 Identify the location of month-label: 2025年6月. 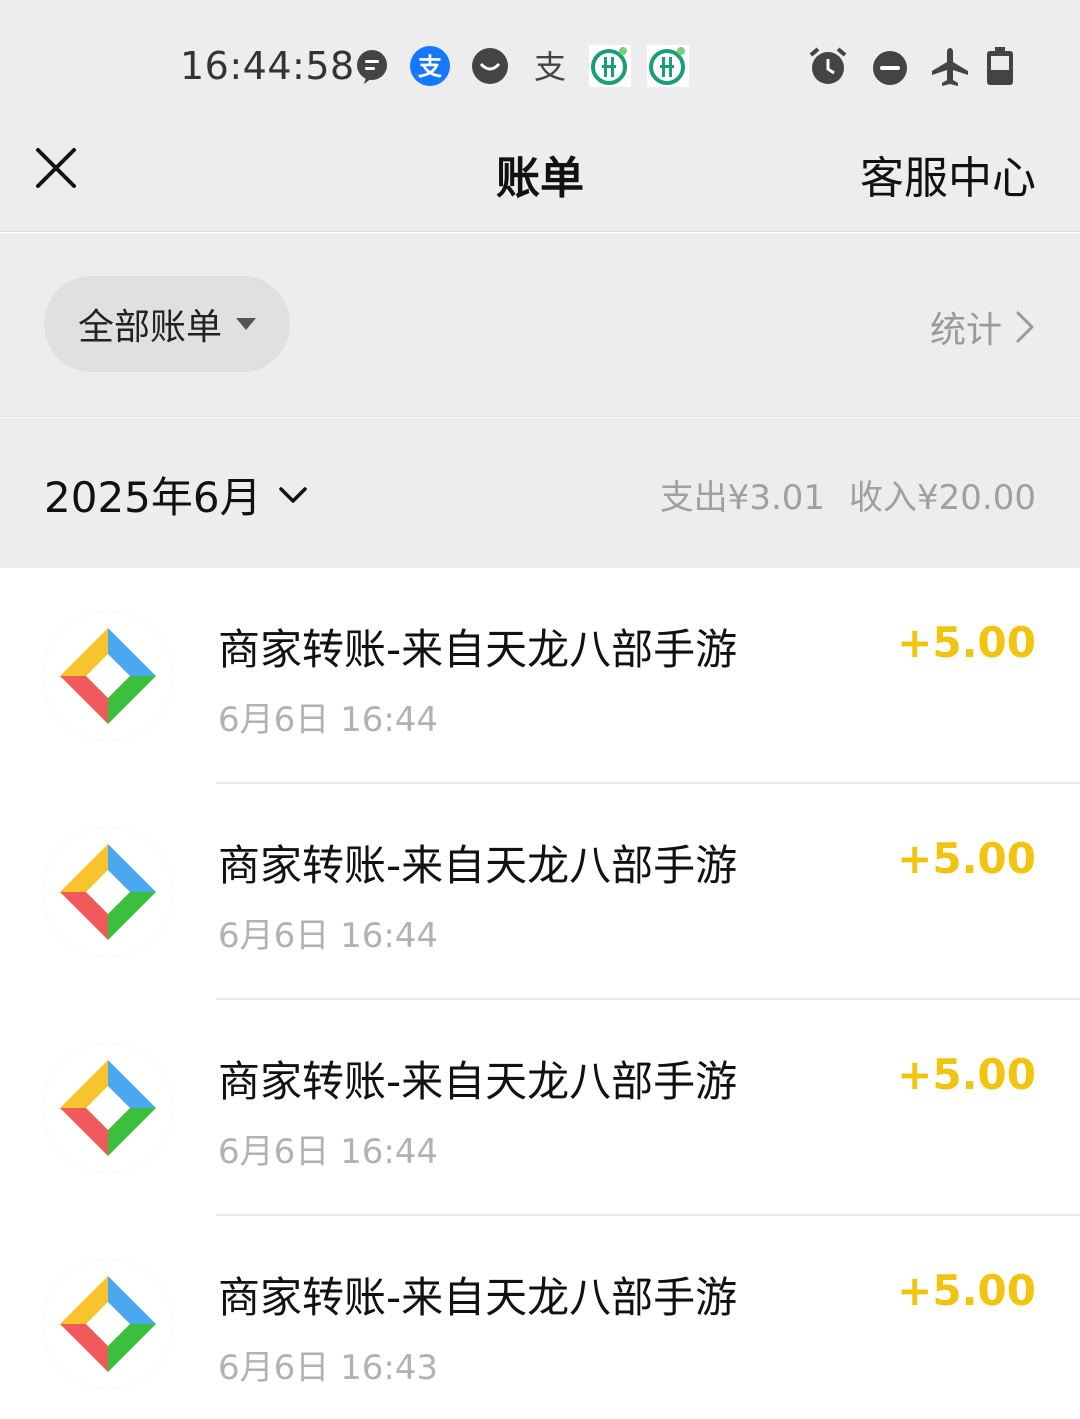
(153, 497).